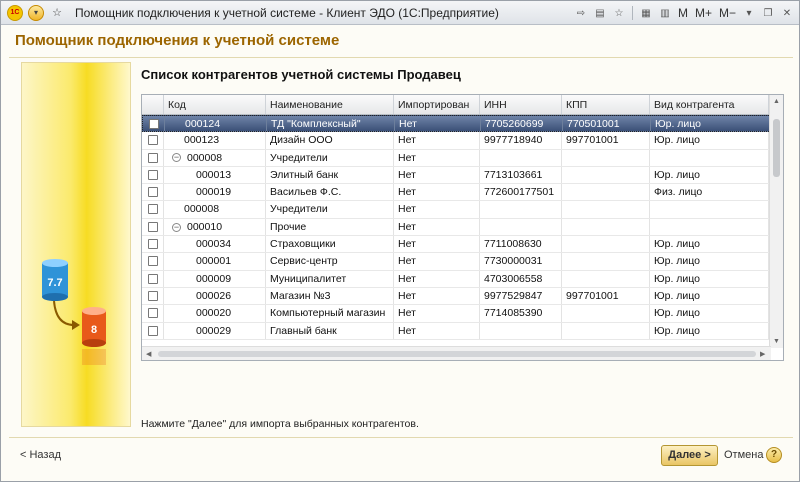 The image size is (800, 482). What do you see at coordinates (521, 244) in the screenshot?
I see `cell-inn: 7711008630` at bounding box center [521, 244].